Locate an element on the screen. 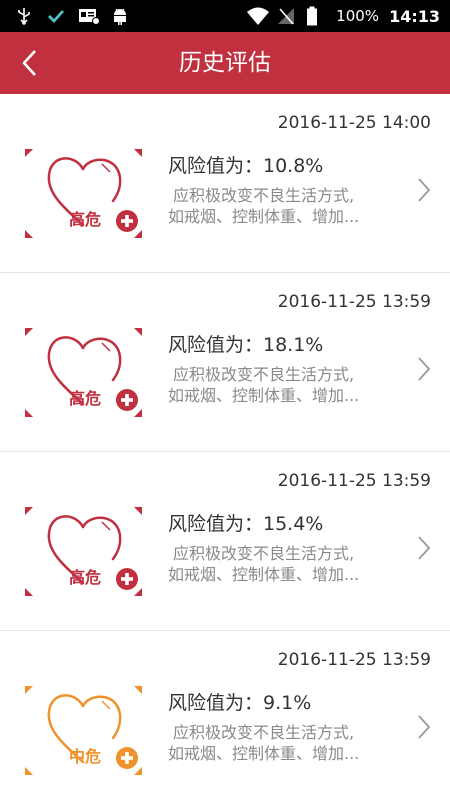 The image size is (450, 800). check-icon is located at coordinates (56, 16).